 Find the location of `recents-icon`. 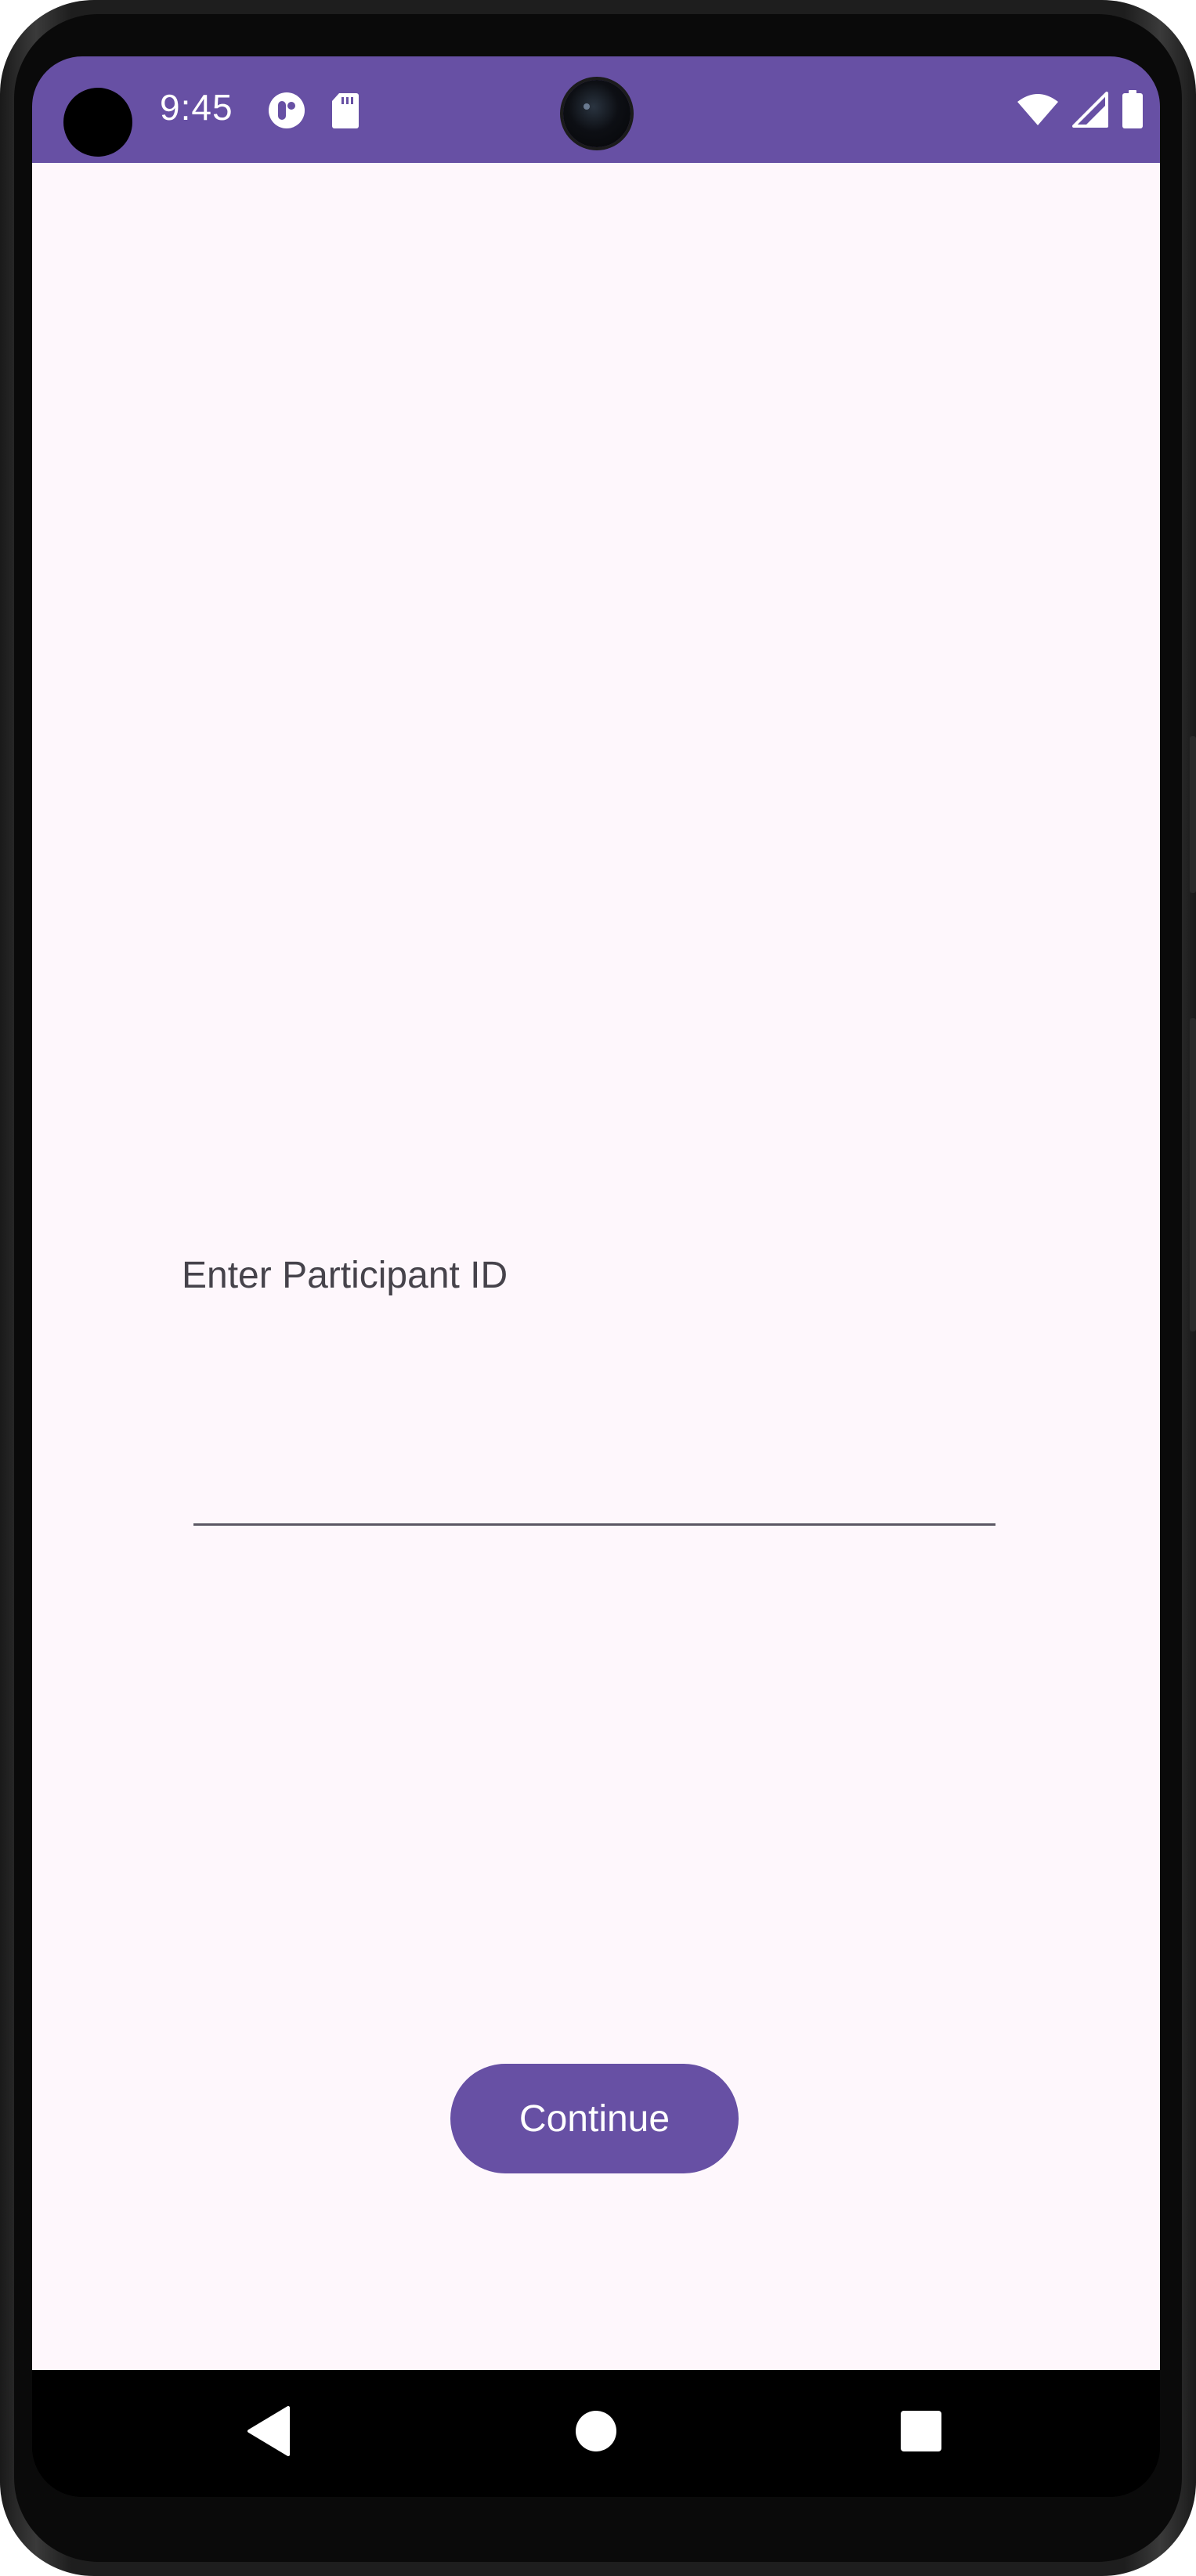

recents-icon is located at coordinates (921, 2433).